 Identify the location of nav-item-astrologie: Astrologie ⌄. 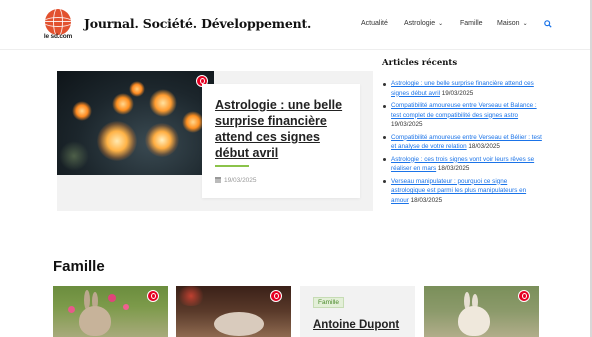
(423, 23).